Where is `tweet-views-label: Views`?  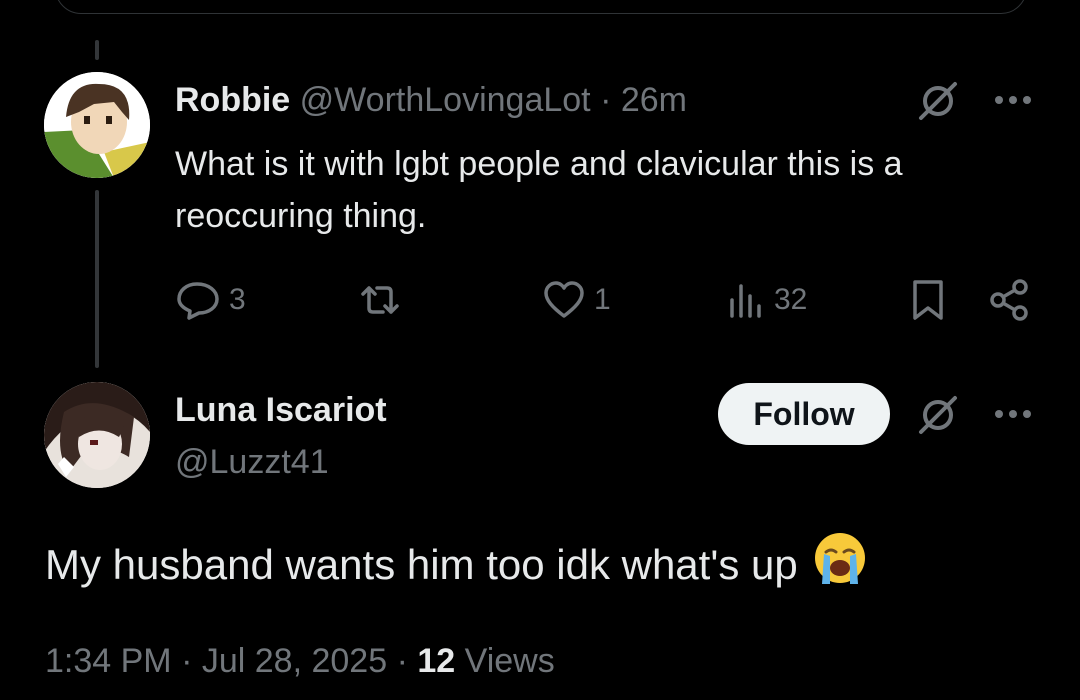 tweet-views-label: Views is located at coordinates (509, 661).